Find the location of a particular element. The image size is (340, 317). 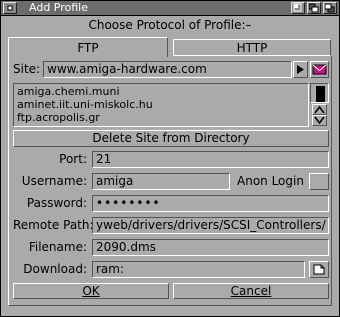

browse-download-button is located at coordinates (319, 269).